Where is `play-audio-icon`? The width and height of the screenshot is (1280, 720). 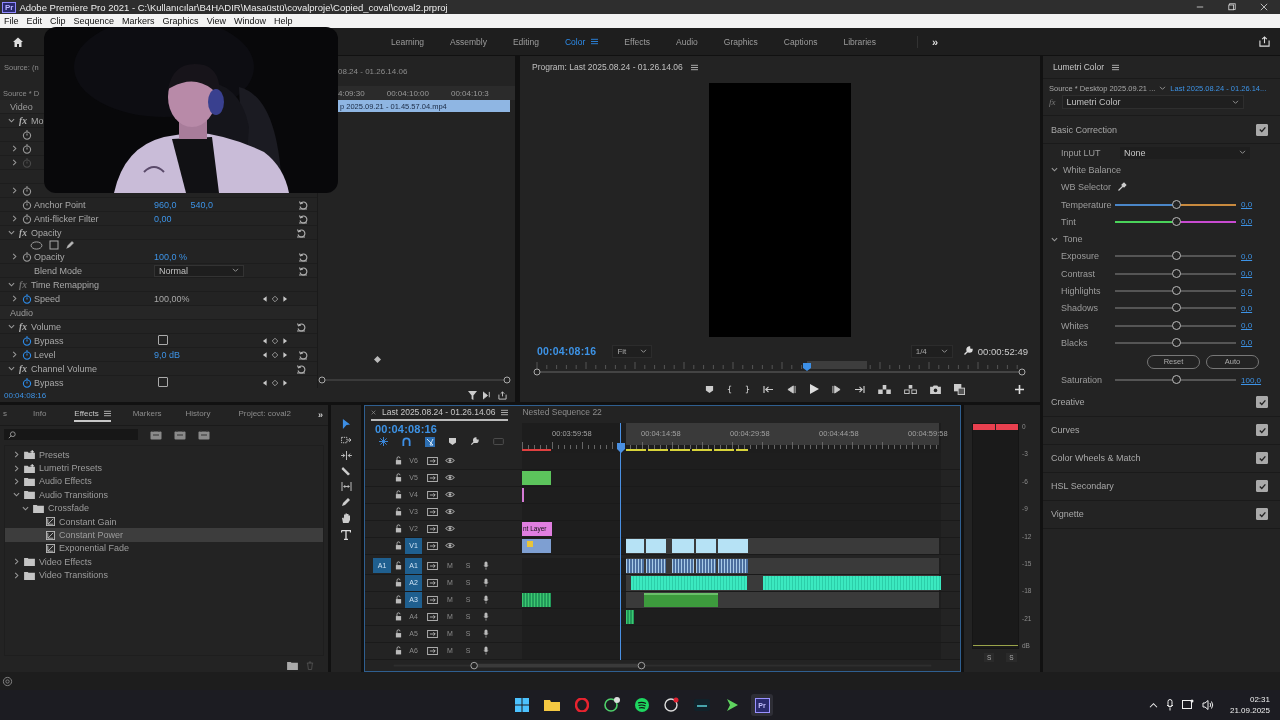
play-audio-icon is located at coordinates (487, 395).